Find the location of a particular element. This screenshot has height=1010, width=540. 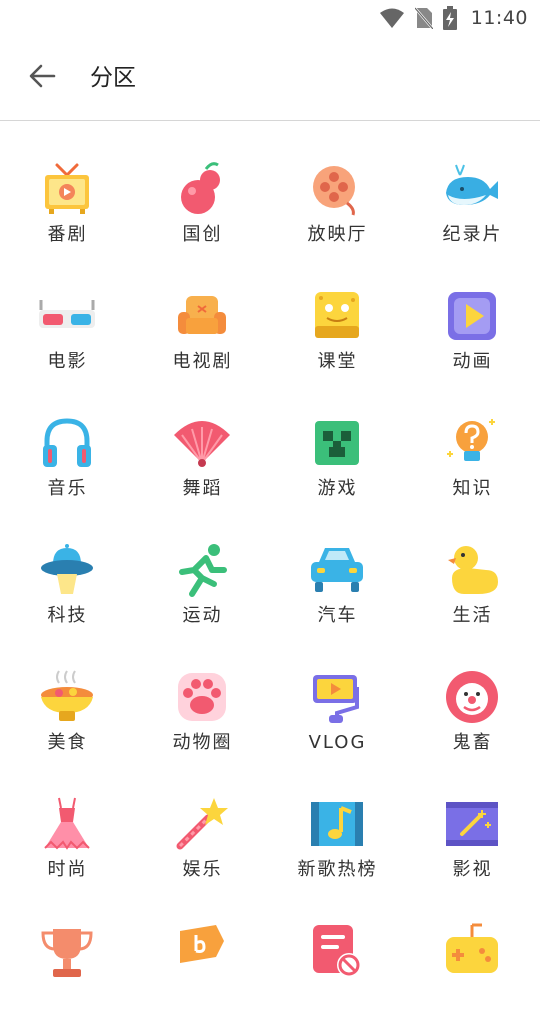

trophy-icon is located at coordinates (67, 951).